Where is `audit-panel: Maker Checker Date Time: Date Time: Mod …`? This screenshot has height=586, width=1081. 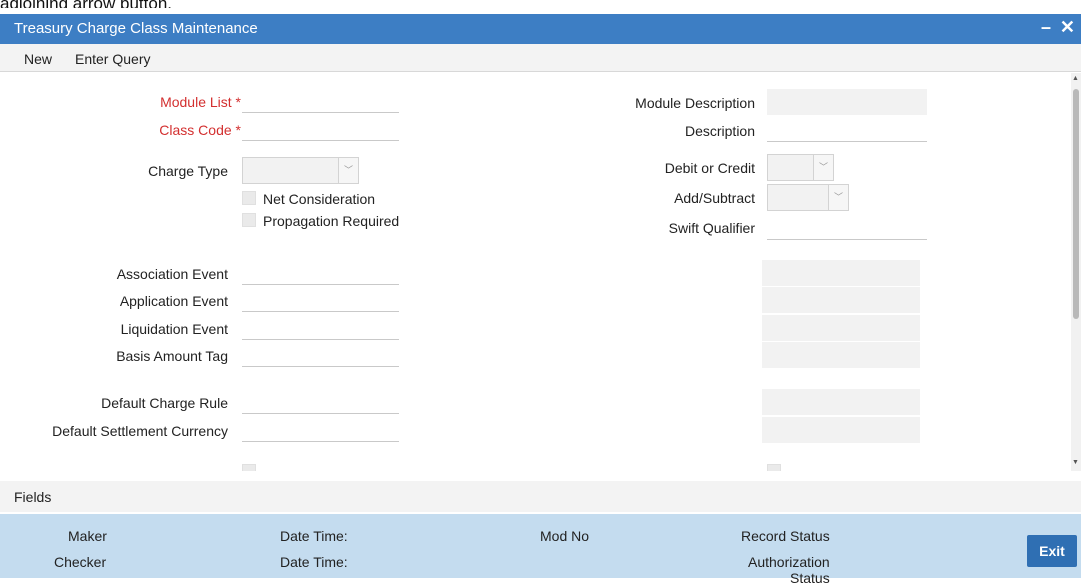
audit-panel: Maker Checker Date Time: Date Time: Mod … is located at coordinates (540, 550).